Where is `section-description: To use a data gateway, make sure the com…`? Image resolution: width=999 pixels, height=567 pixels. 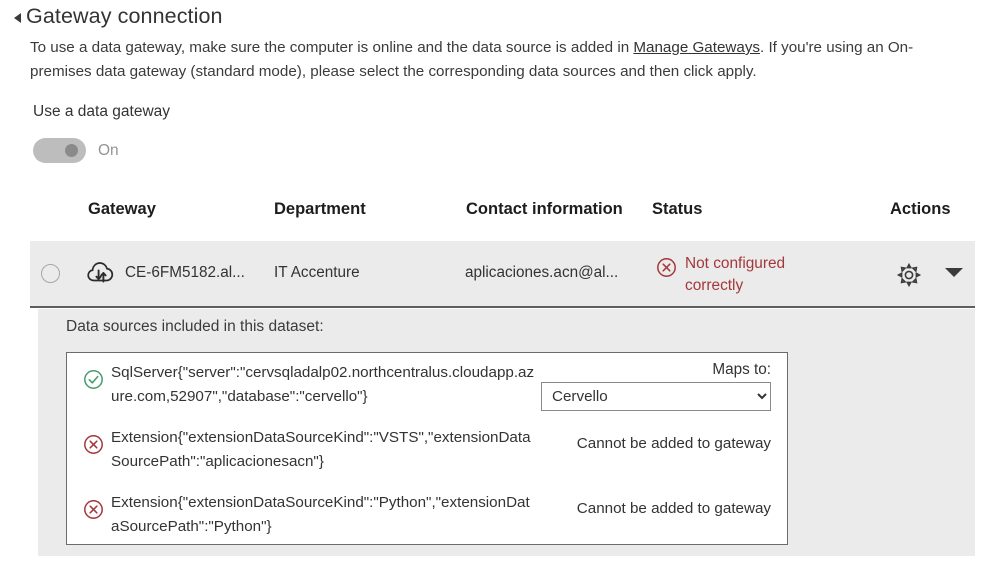 section-description: To use a data gateway, make sure the com… is located at coordinates (500, 60).